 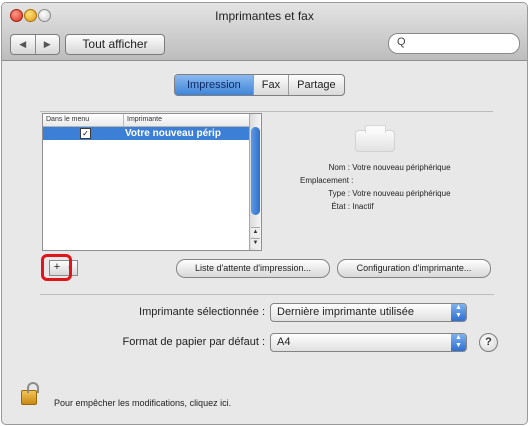 I want to click on tab-bar: Impression Fax Partage, so click(x=259, y=85).